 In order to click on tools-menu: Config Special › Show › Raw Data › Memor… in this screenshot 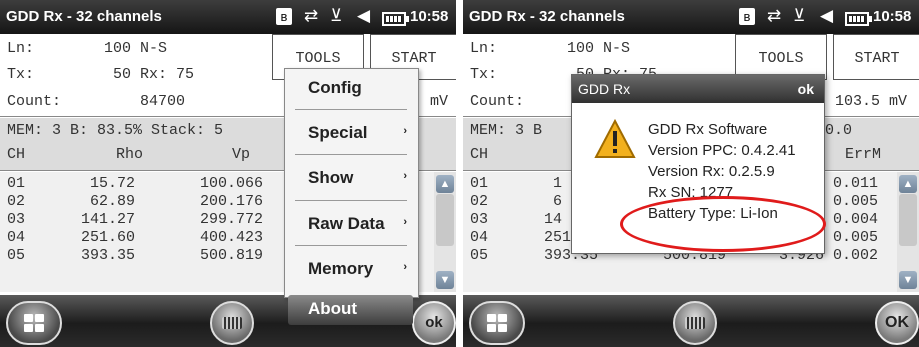, I will do `click(351, 196)`.